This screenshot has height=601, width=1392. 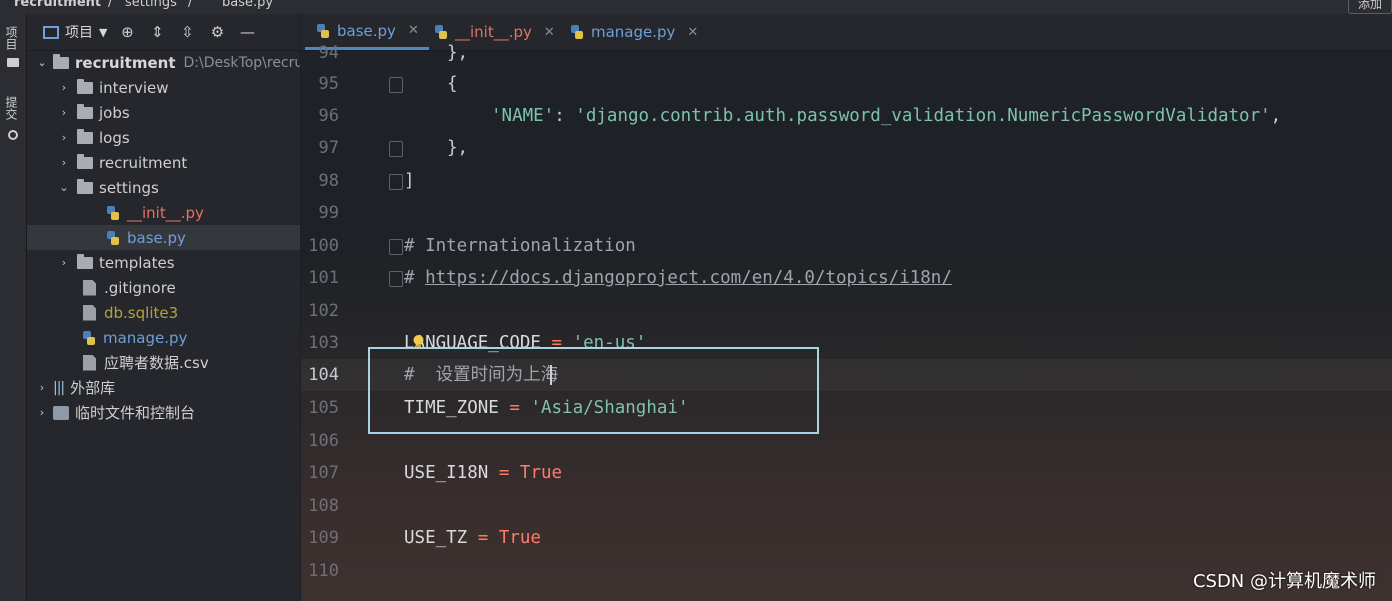 I want to click on code-line: 95 {, so click(x=846, y=84).